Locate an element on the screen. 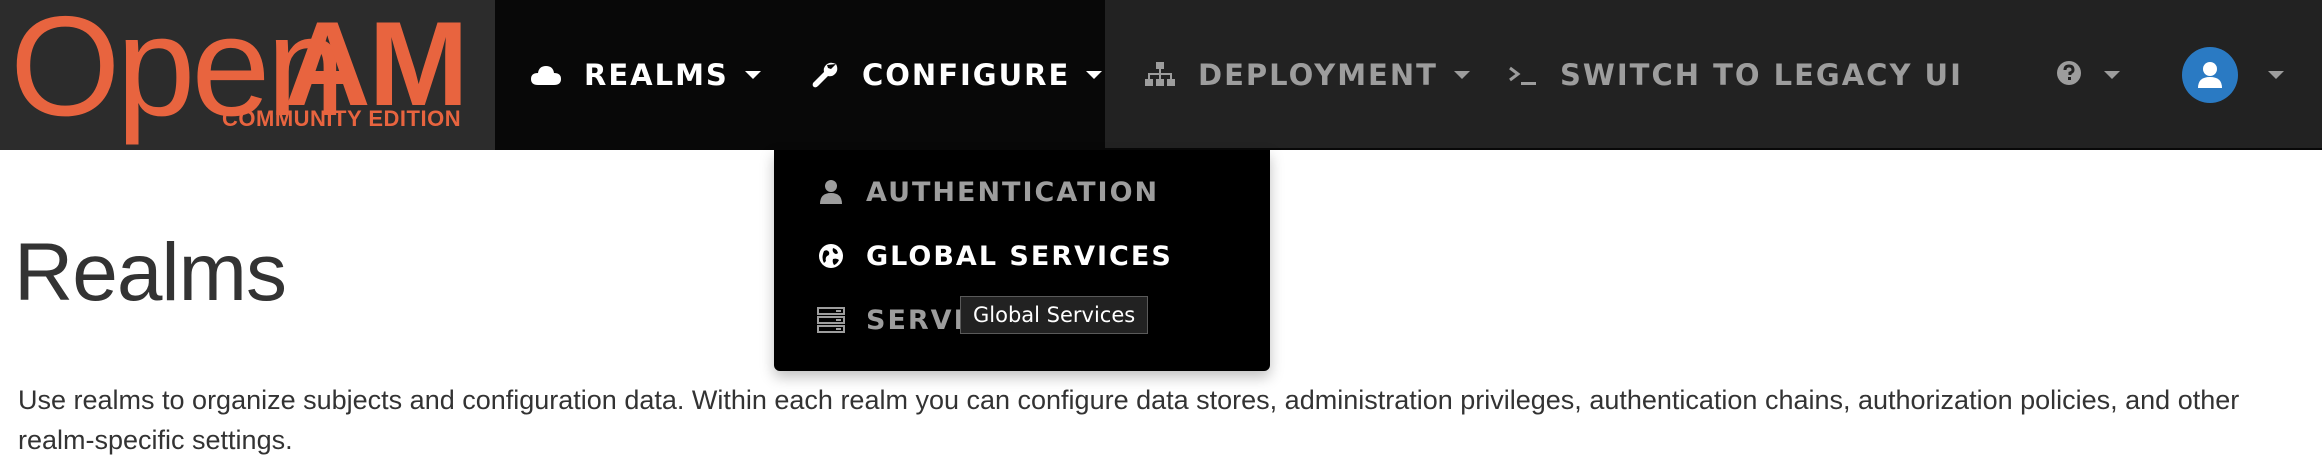 The height and width of the screenshot is (472, 2322). wrench-icon is located at coordinates (825, 75).